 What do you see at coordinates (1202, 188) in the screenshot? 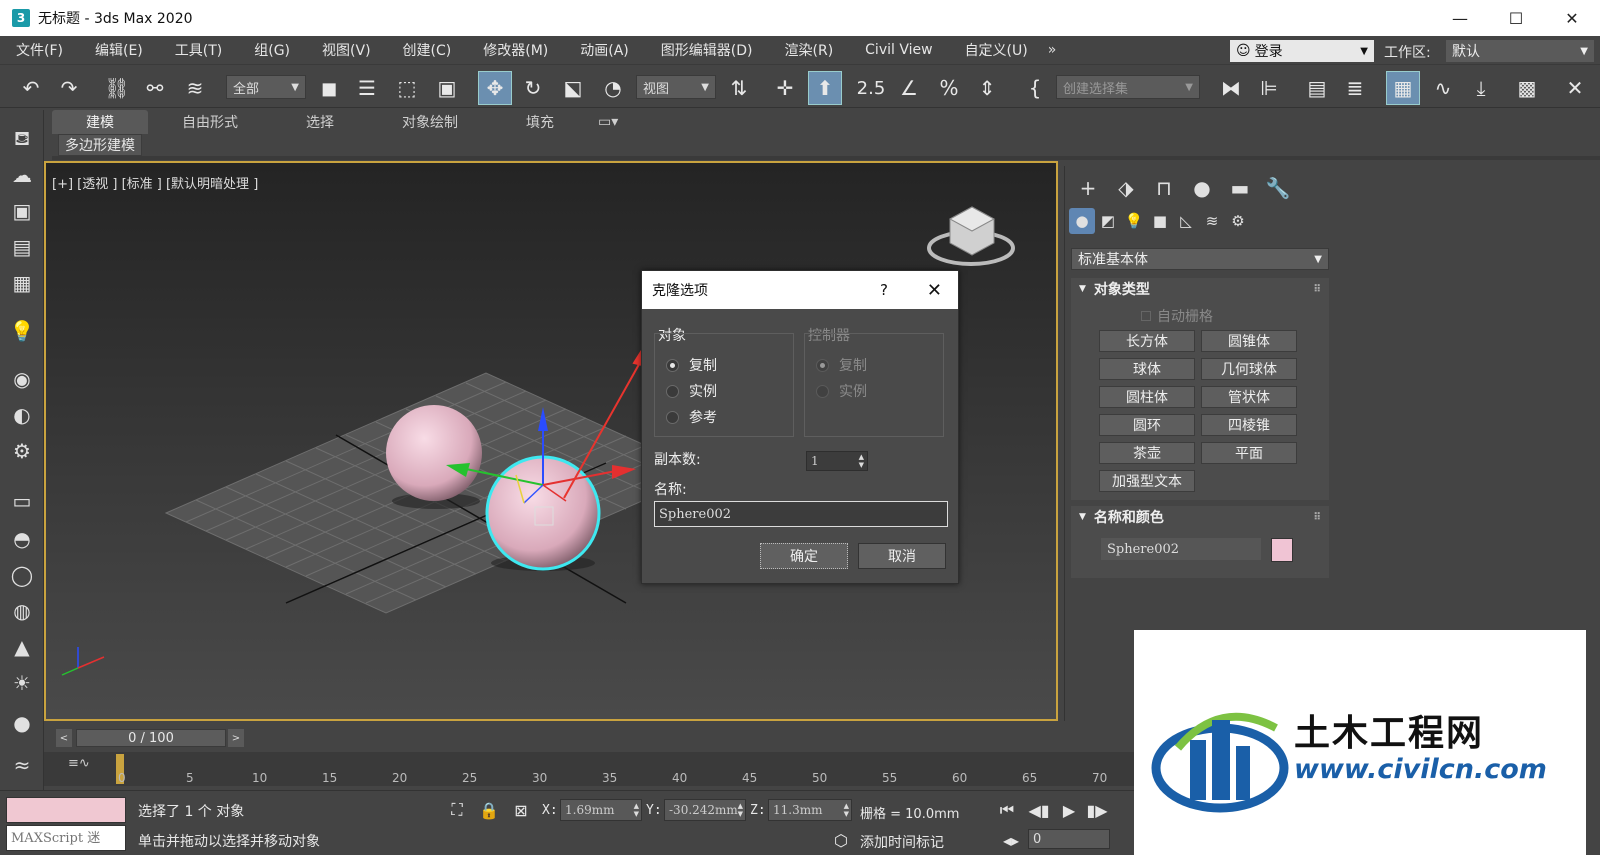
I see `motion-tab-icon: ●` at bounding box center [1202, 188].